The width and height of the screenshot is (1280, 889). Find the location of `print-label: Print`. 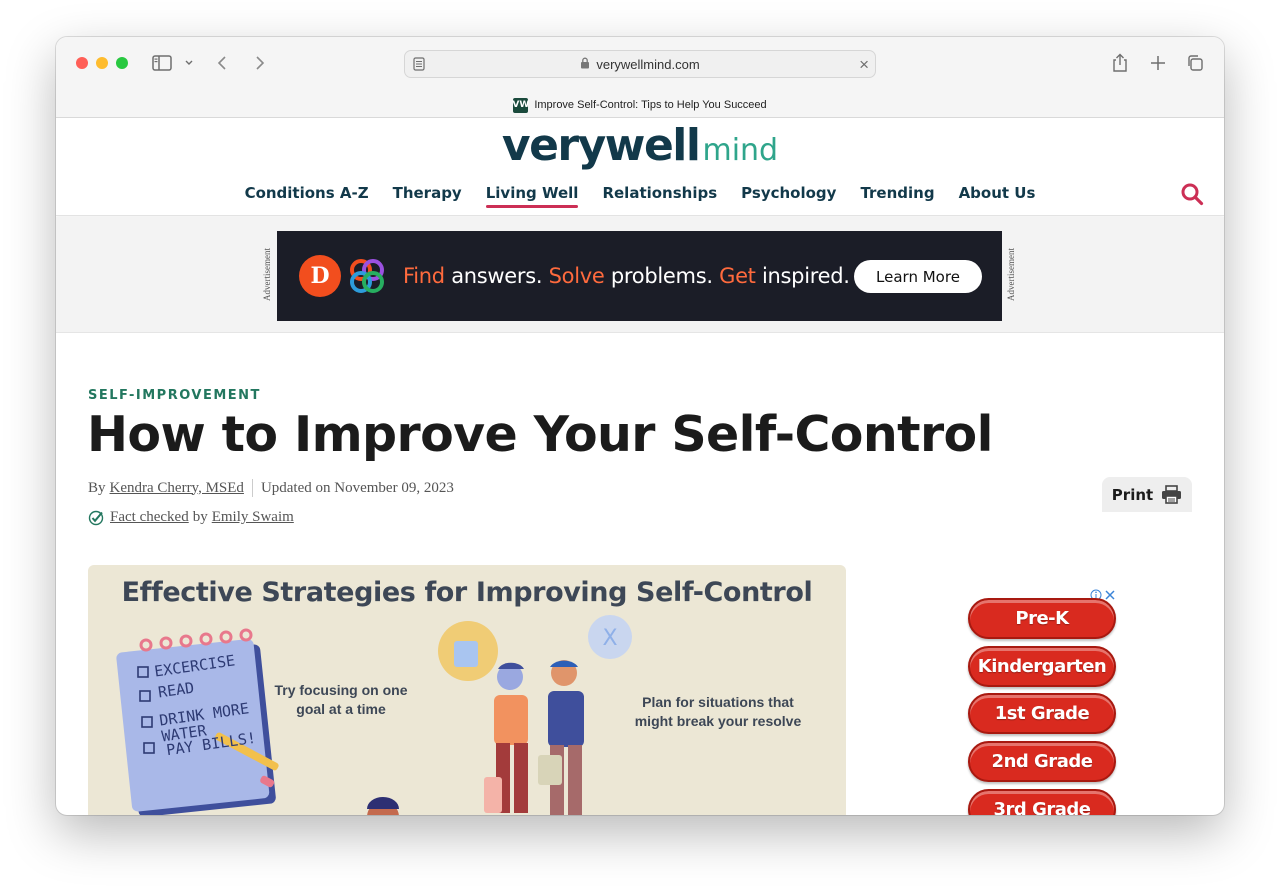

print-label: Print is located at coordinates (1132, 494).